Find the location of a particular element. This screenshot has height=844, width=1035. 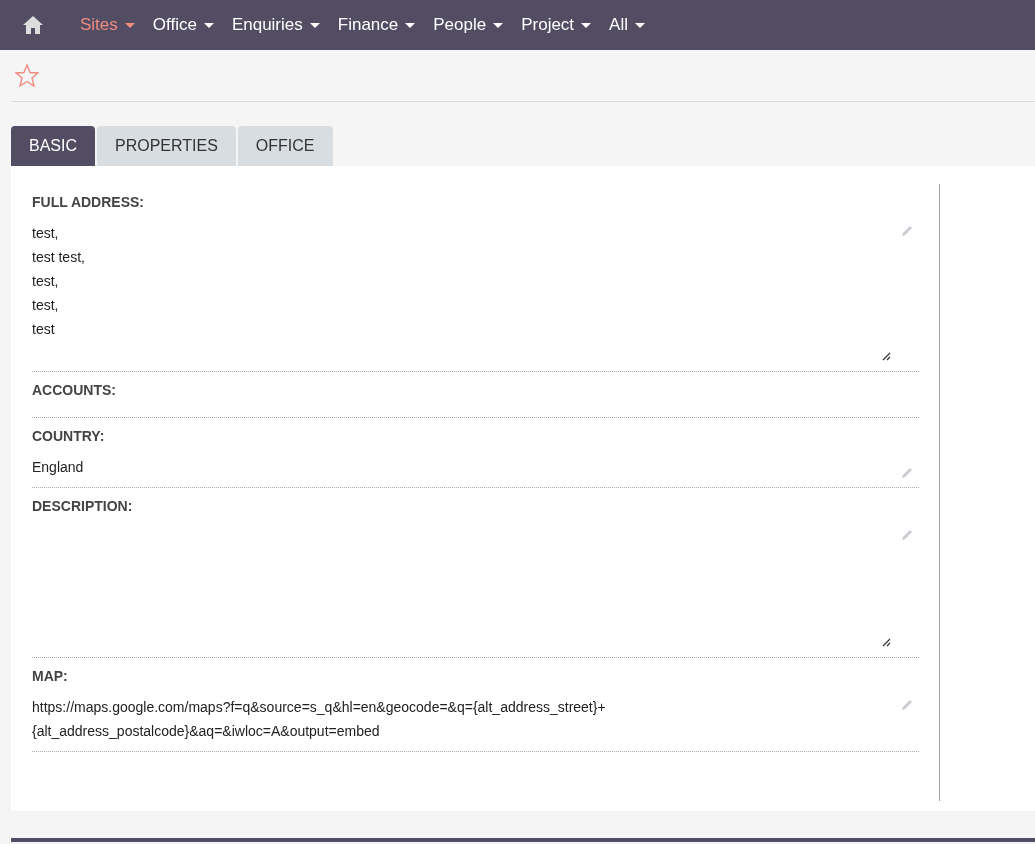

tab: BASIC is located at coordinates (53, 146).